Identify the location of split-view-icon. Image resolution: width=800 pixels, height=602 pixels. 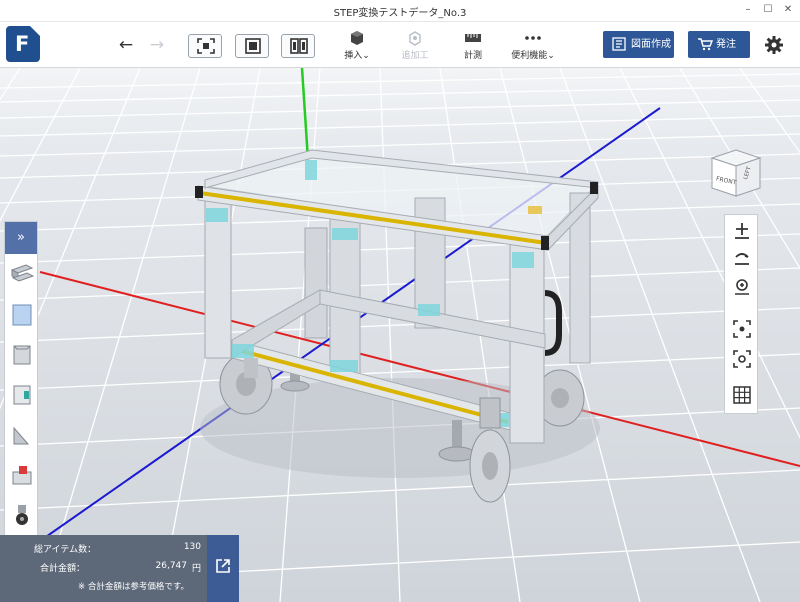
(299, 46).